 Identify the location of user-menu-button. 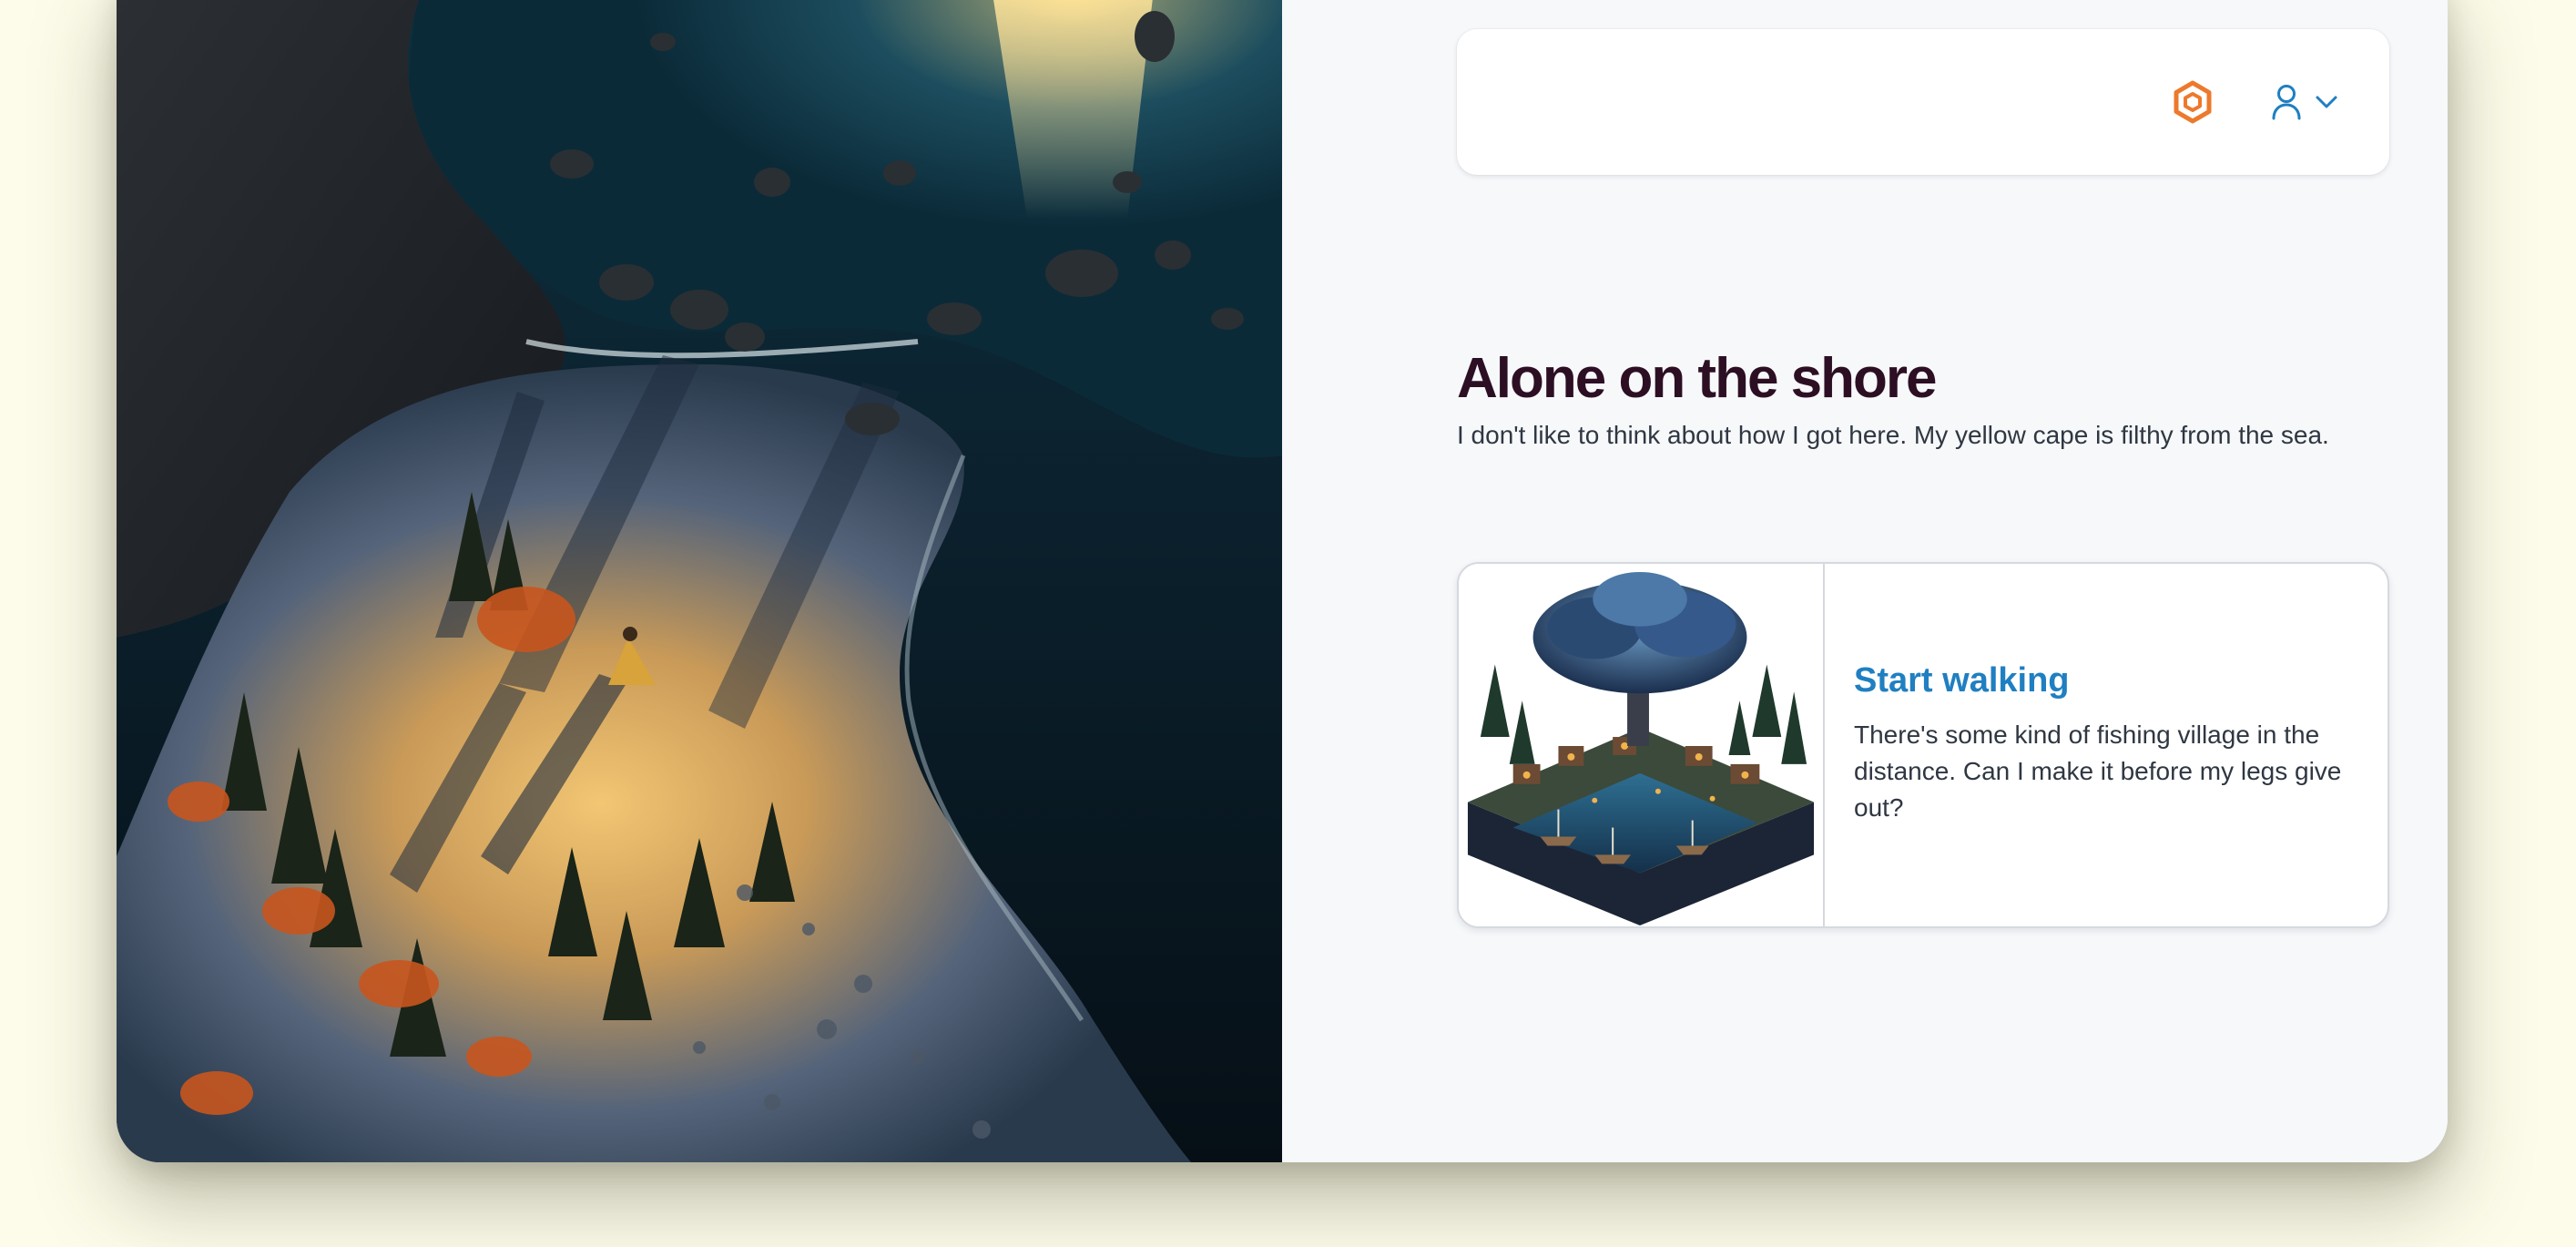
(2310, 102).